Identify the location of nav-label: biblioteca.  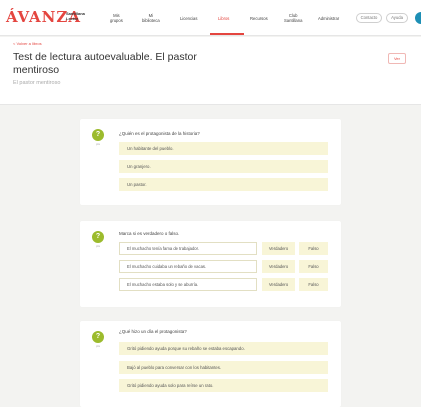
(151, 20).